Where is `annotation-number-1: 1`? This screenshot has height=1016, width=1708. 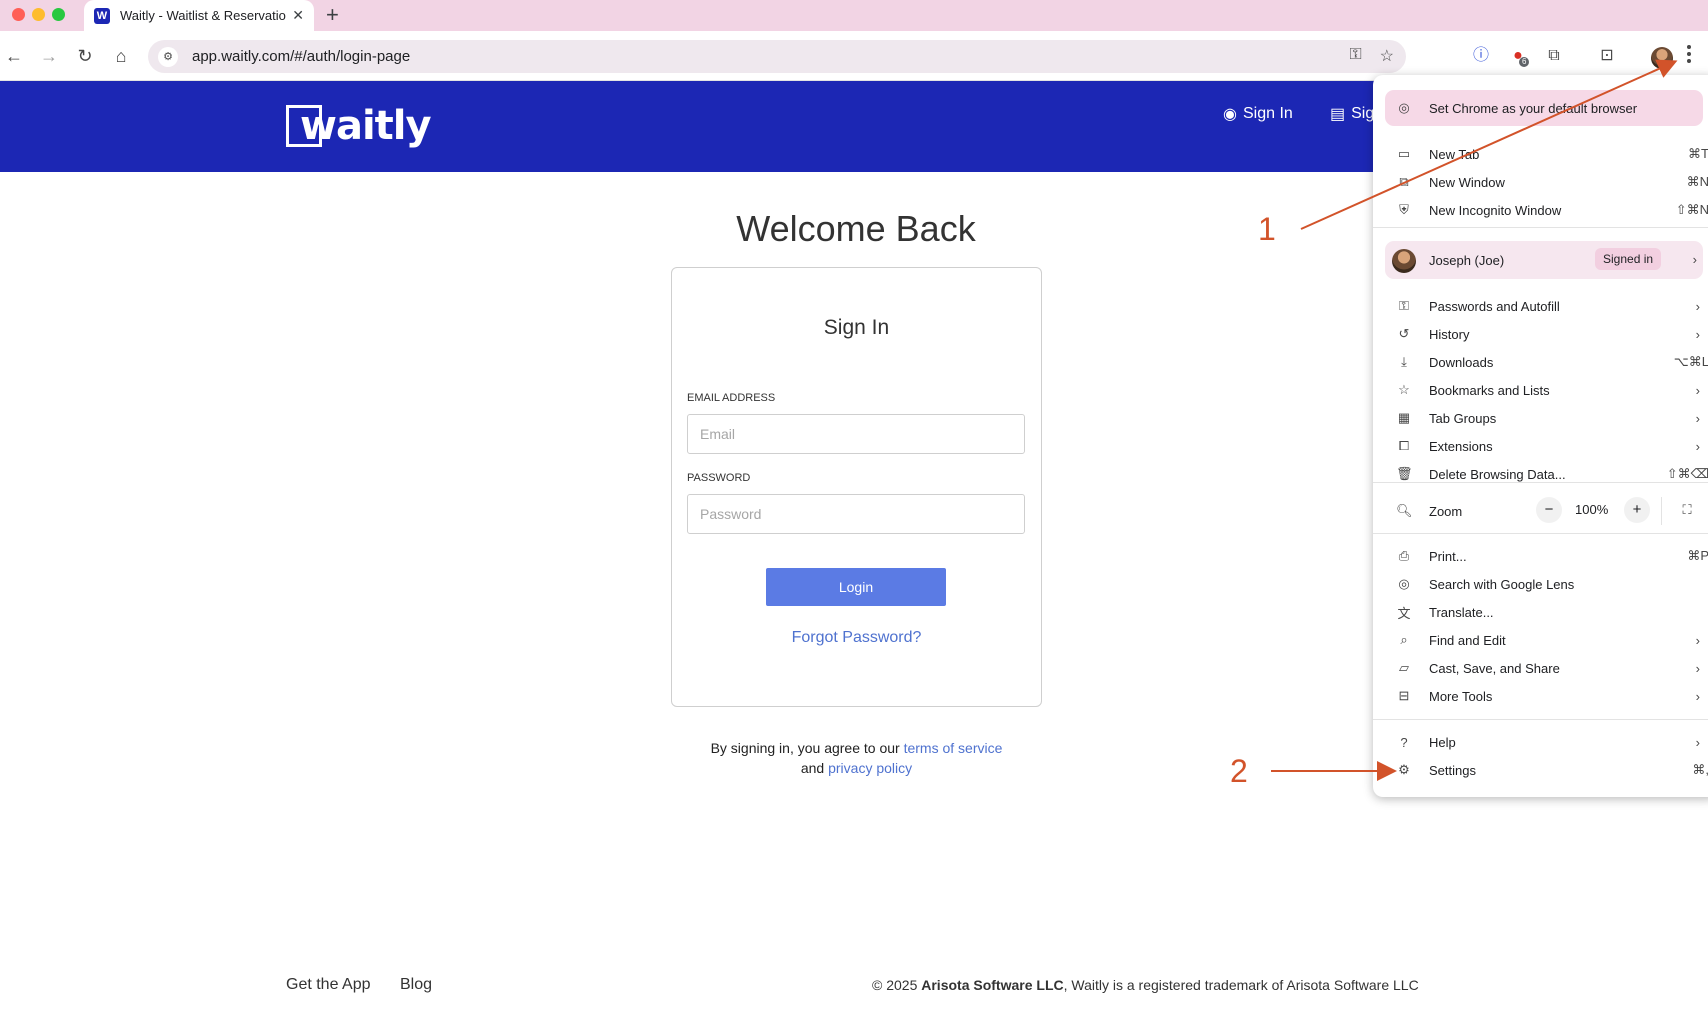 annotation-number-1: 1 is located at coordinates (1267, 229).